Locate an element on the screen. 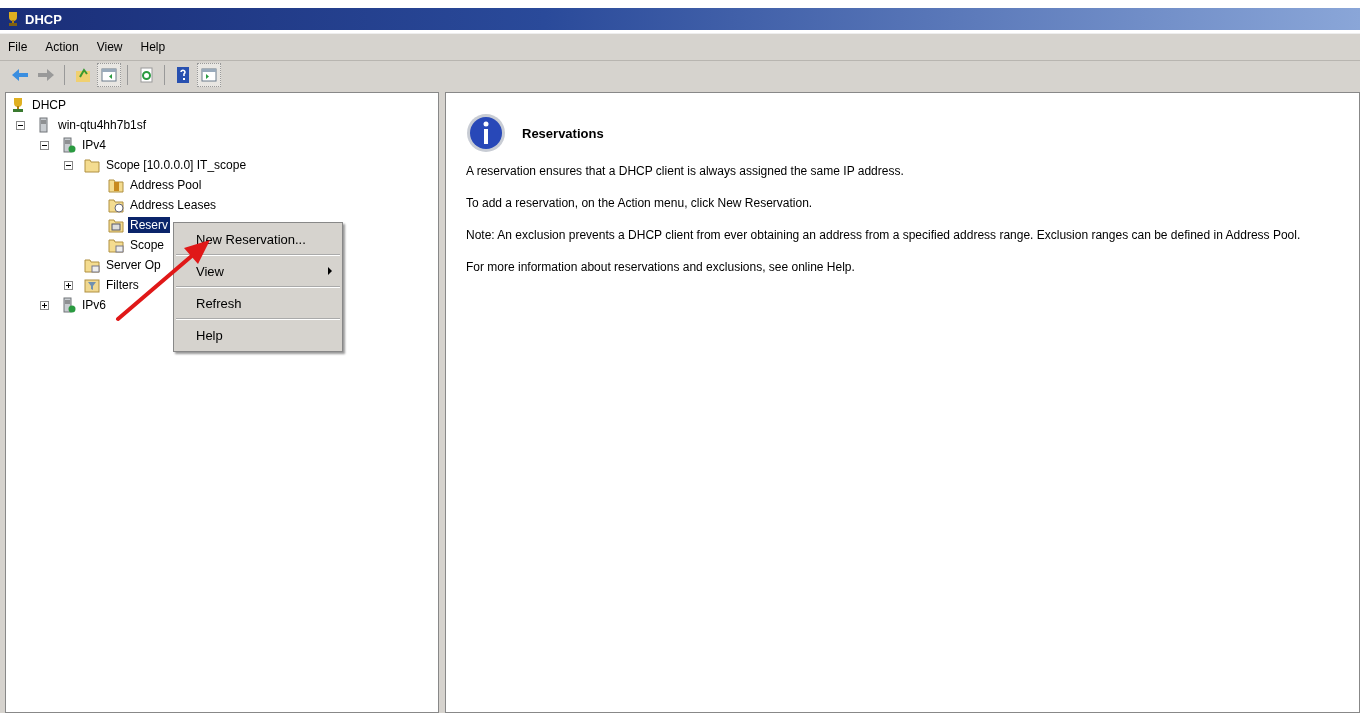 The image size is (1365, 713). tree-item: IPv4 is located at coordinates (94, 145).